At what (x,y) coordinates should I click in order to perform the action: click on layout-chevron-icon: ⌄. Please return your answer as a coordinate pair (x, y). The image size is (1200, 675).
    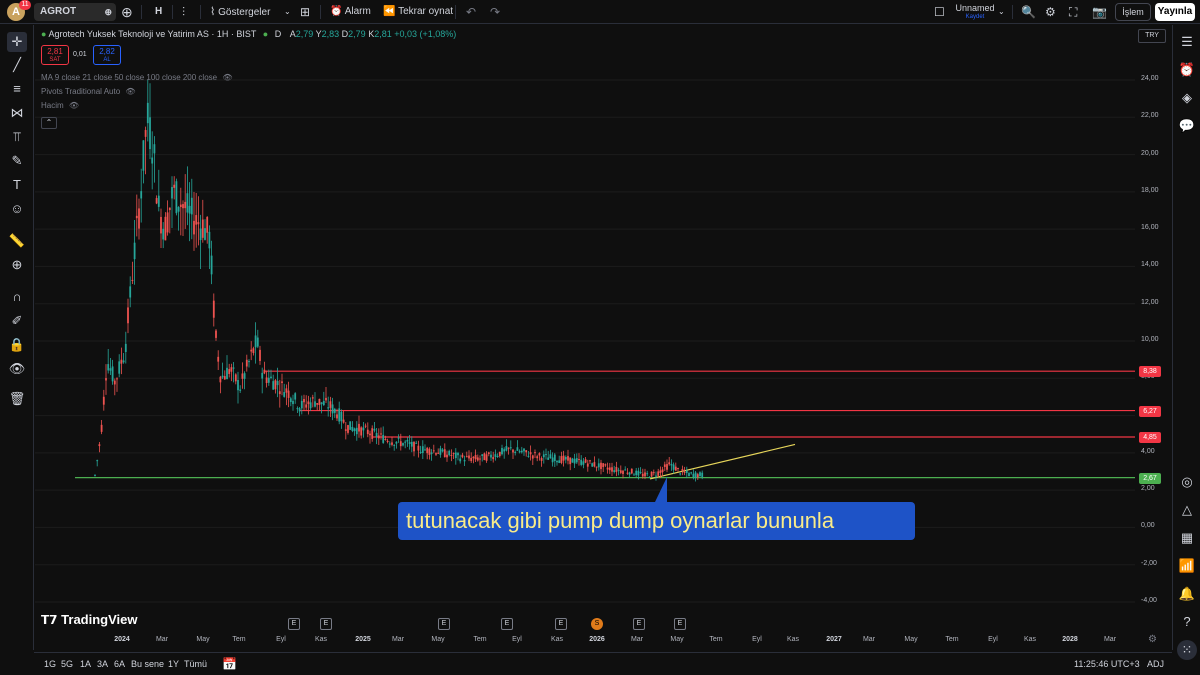
    Looking at the image, I should click on (1001, 12).